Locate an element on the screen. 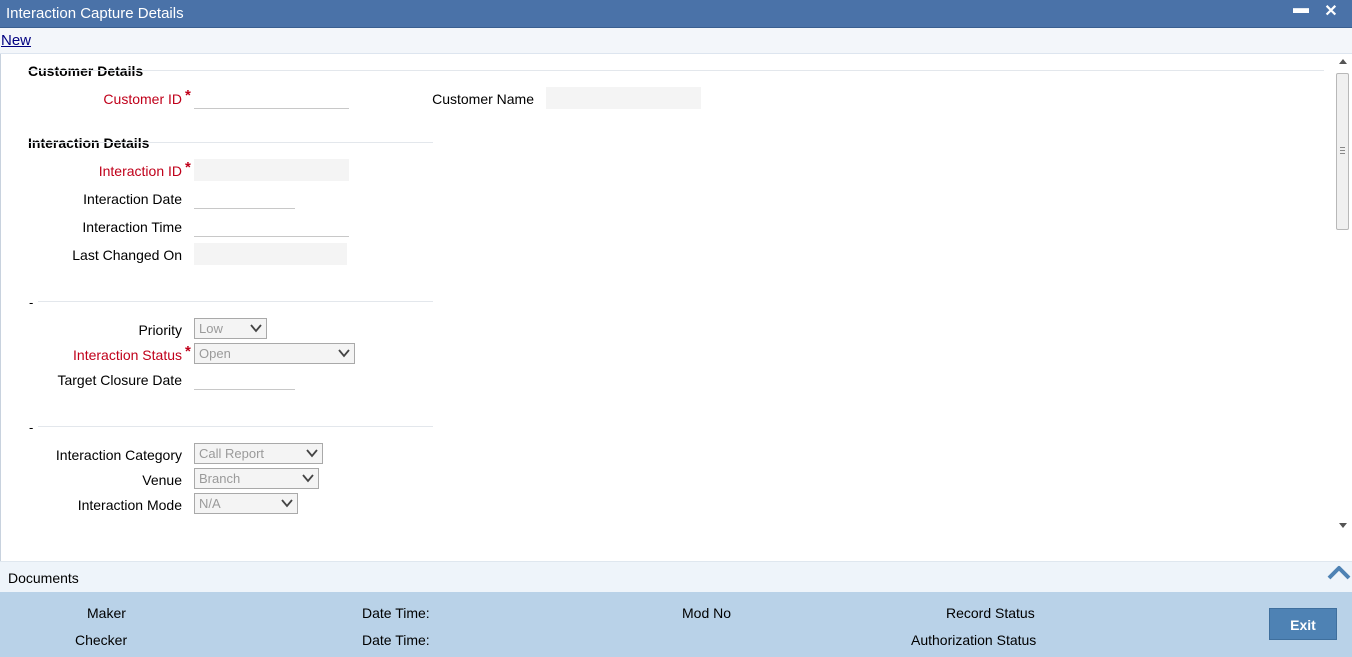  chevron-up-icon is located at coordinates (1339, 572).